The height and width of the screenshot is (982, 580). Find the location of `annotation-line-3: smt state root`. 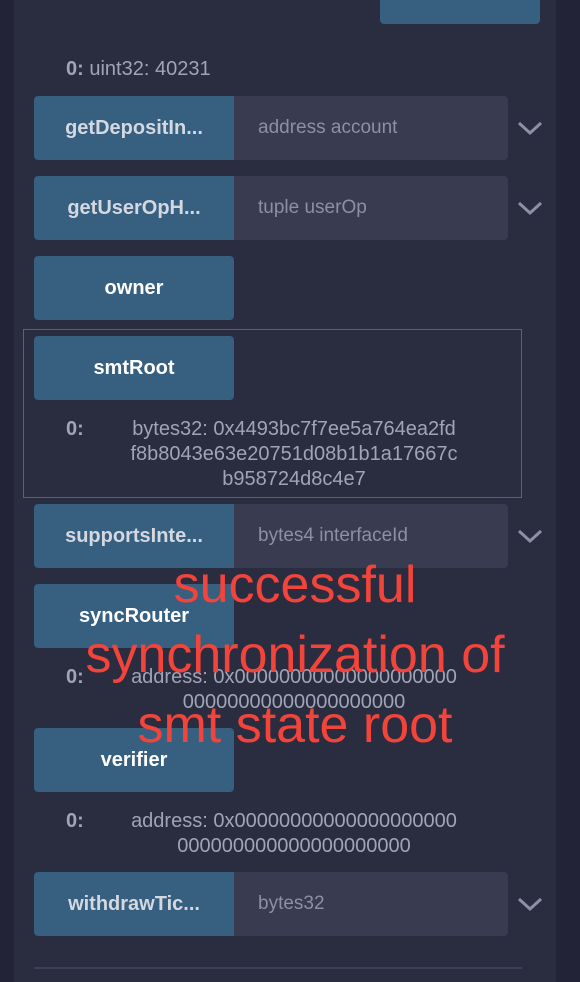

annotation-line-3: smt state root is located at coordinates (295, 725).